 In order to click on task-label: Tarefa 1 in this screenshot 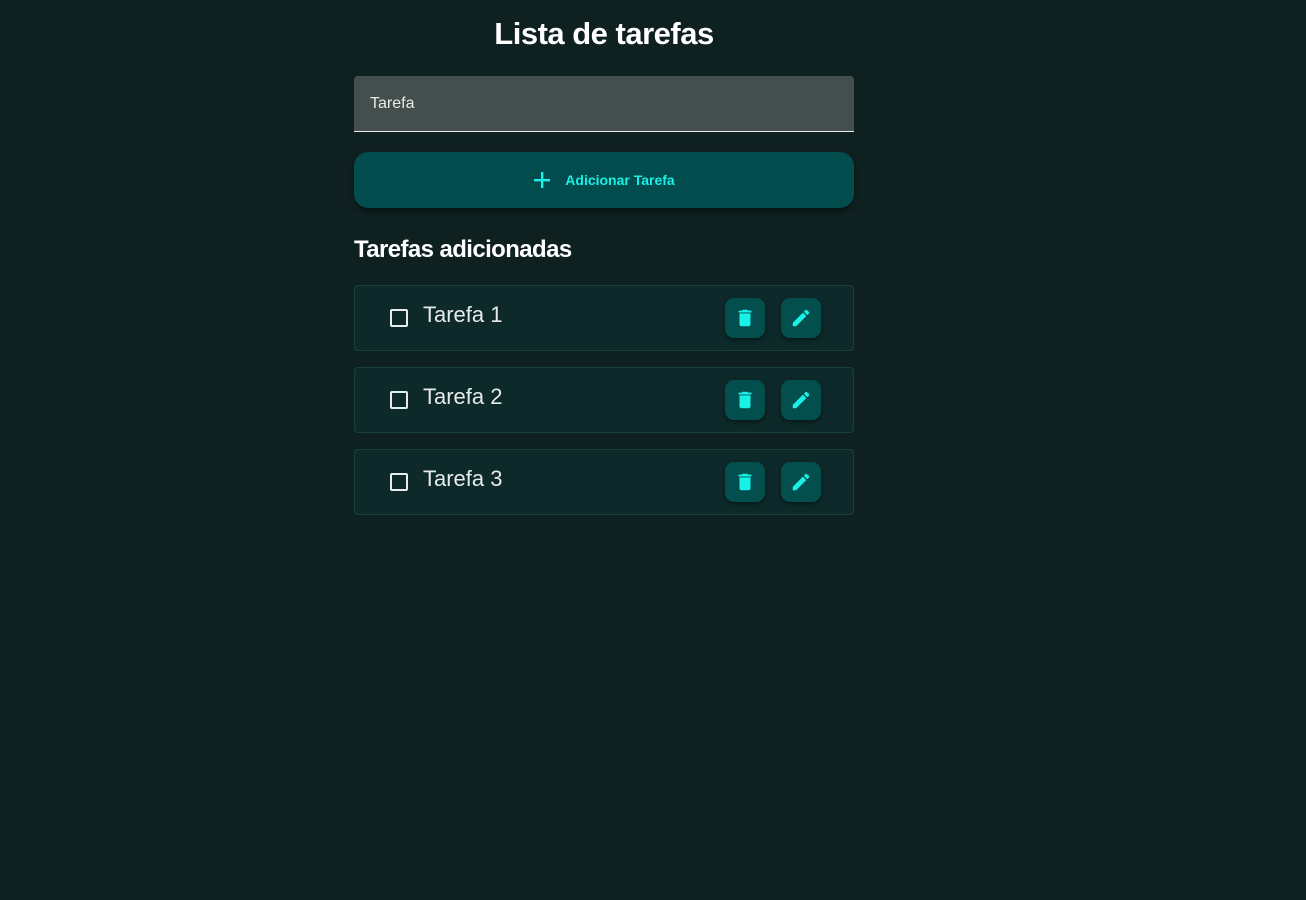, I will do `click(463, 314)`.